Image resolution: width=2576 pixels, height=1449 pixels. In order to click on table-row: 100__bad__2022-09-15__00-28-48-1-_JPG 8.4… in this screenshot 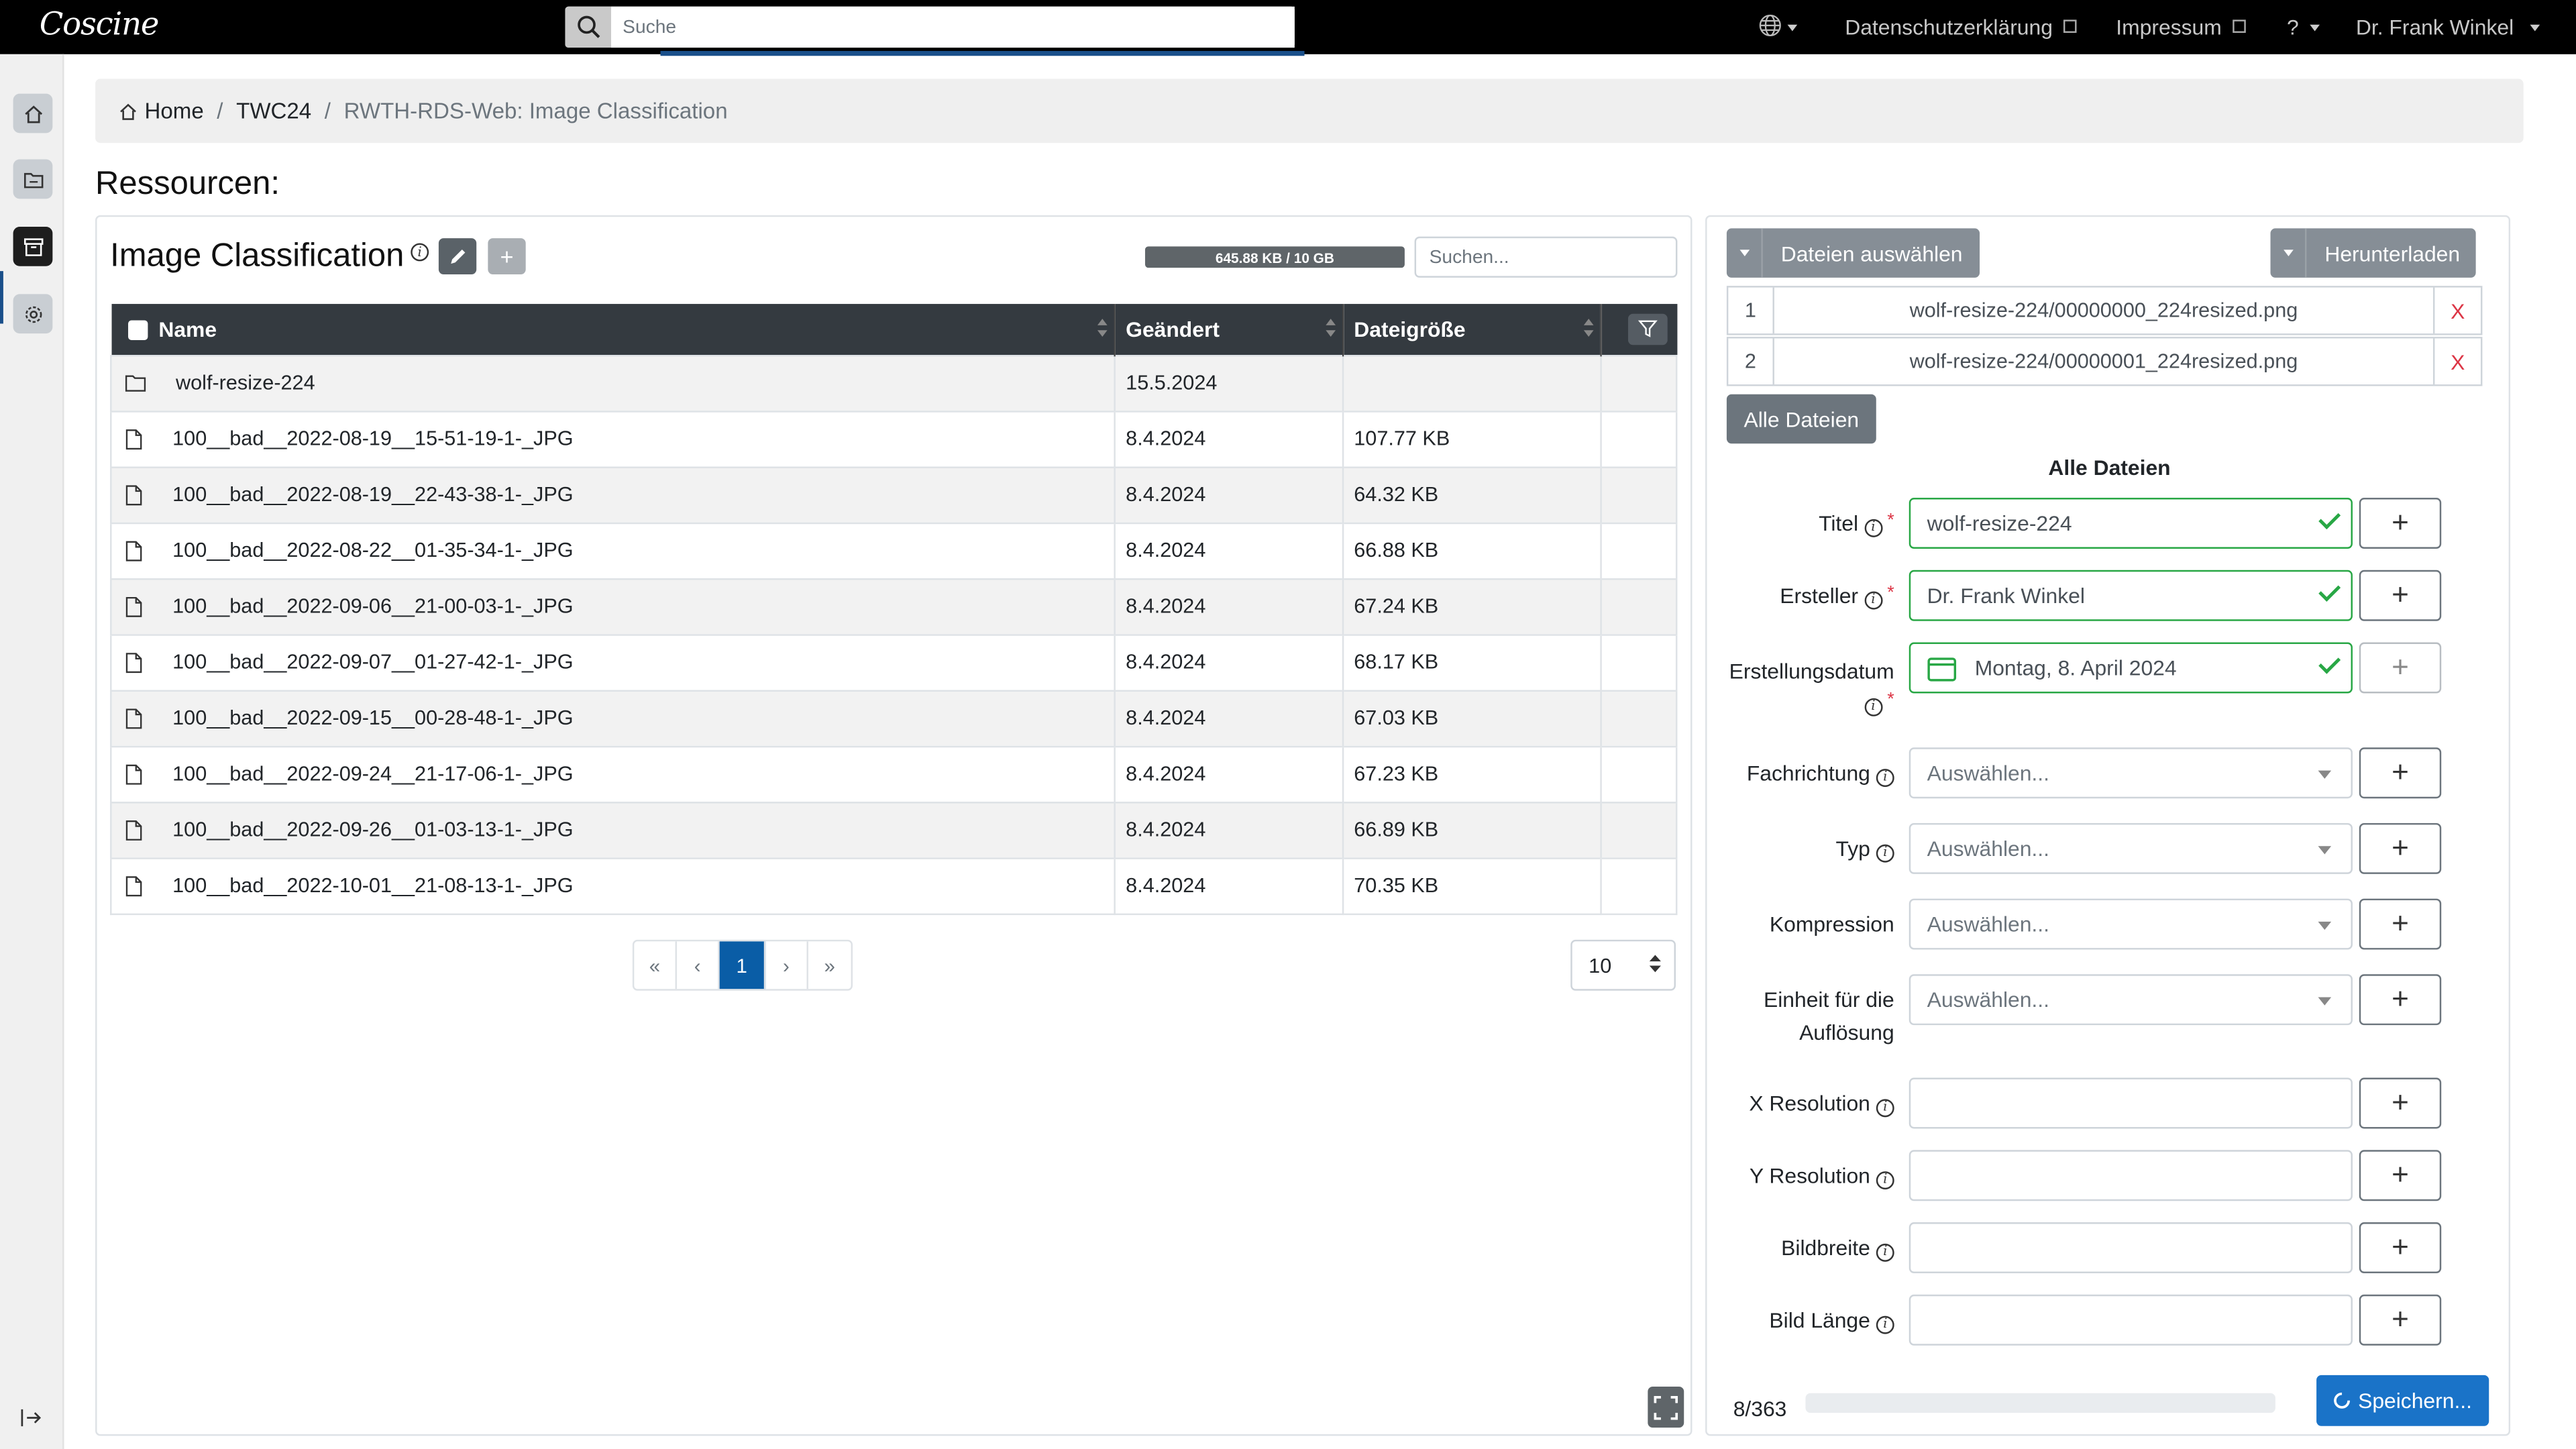, I will do `click(894, 717)`.